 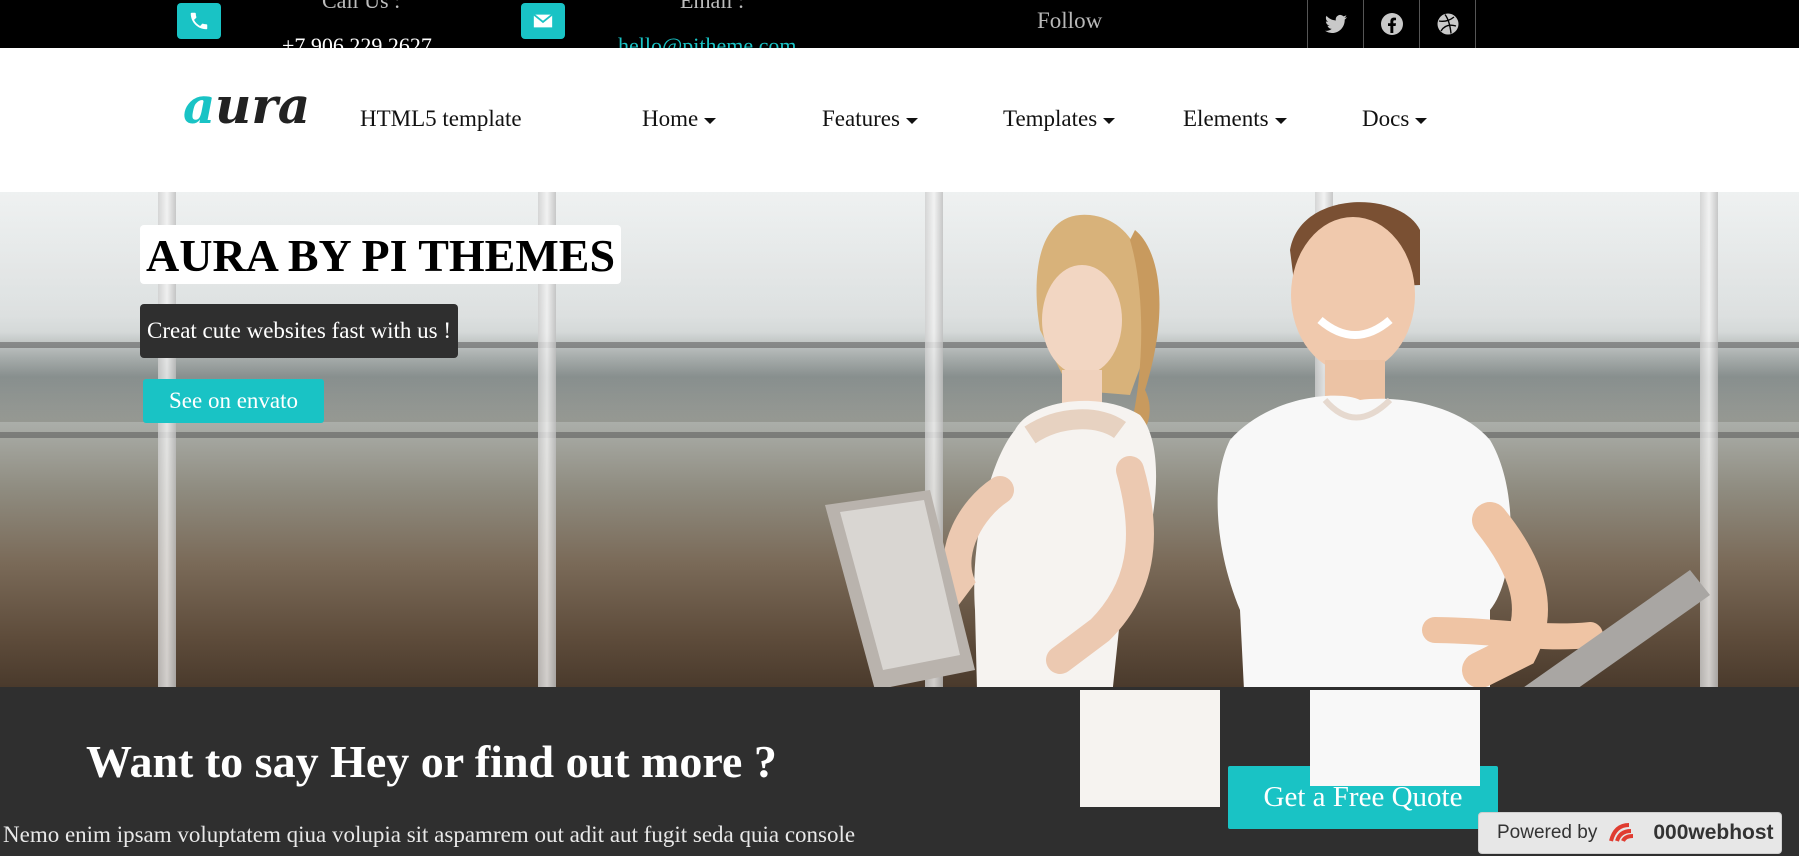 I want to click on powered-by-brand: 000webhost, so click(x=1713, y=832).